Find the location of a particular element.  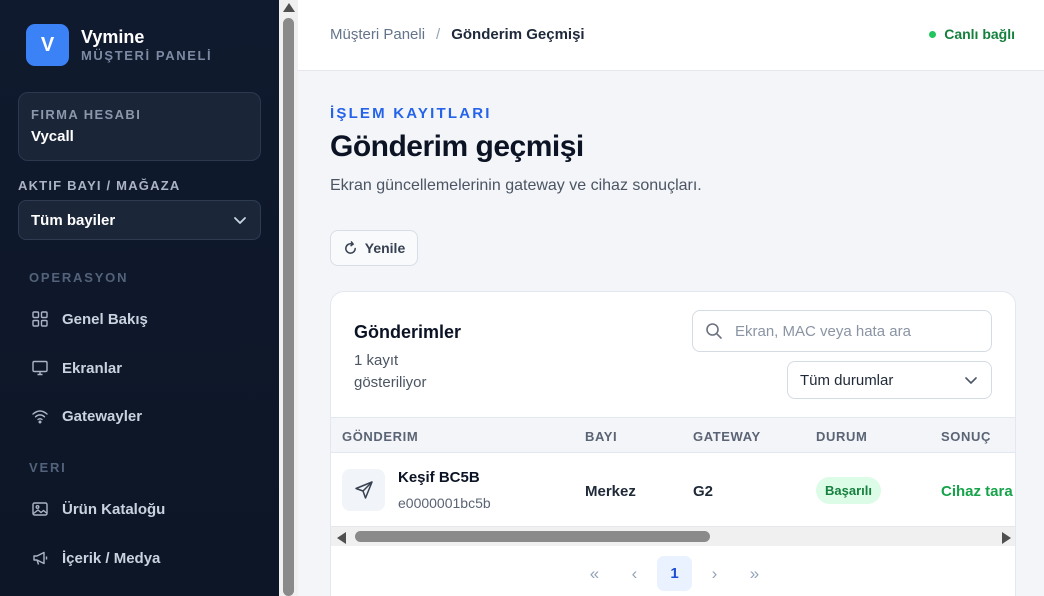

brand: V Vymine MÜŞTERİ PANELİ is located at coordinates (119, 45).